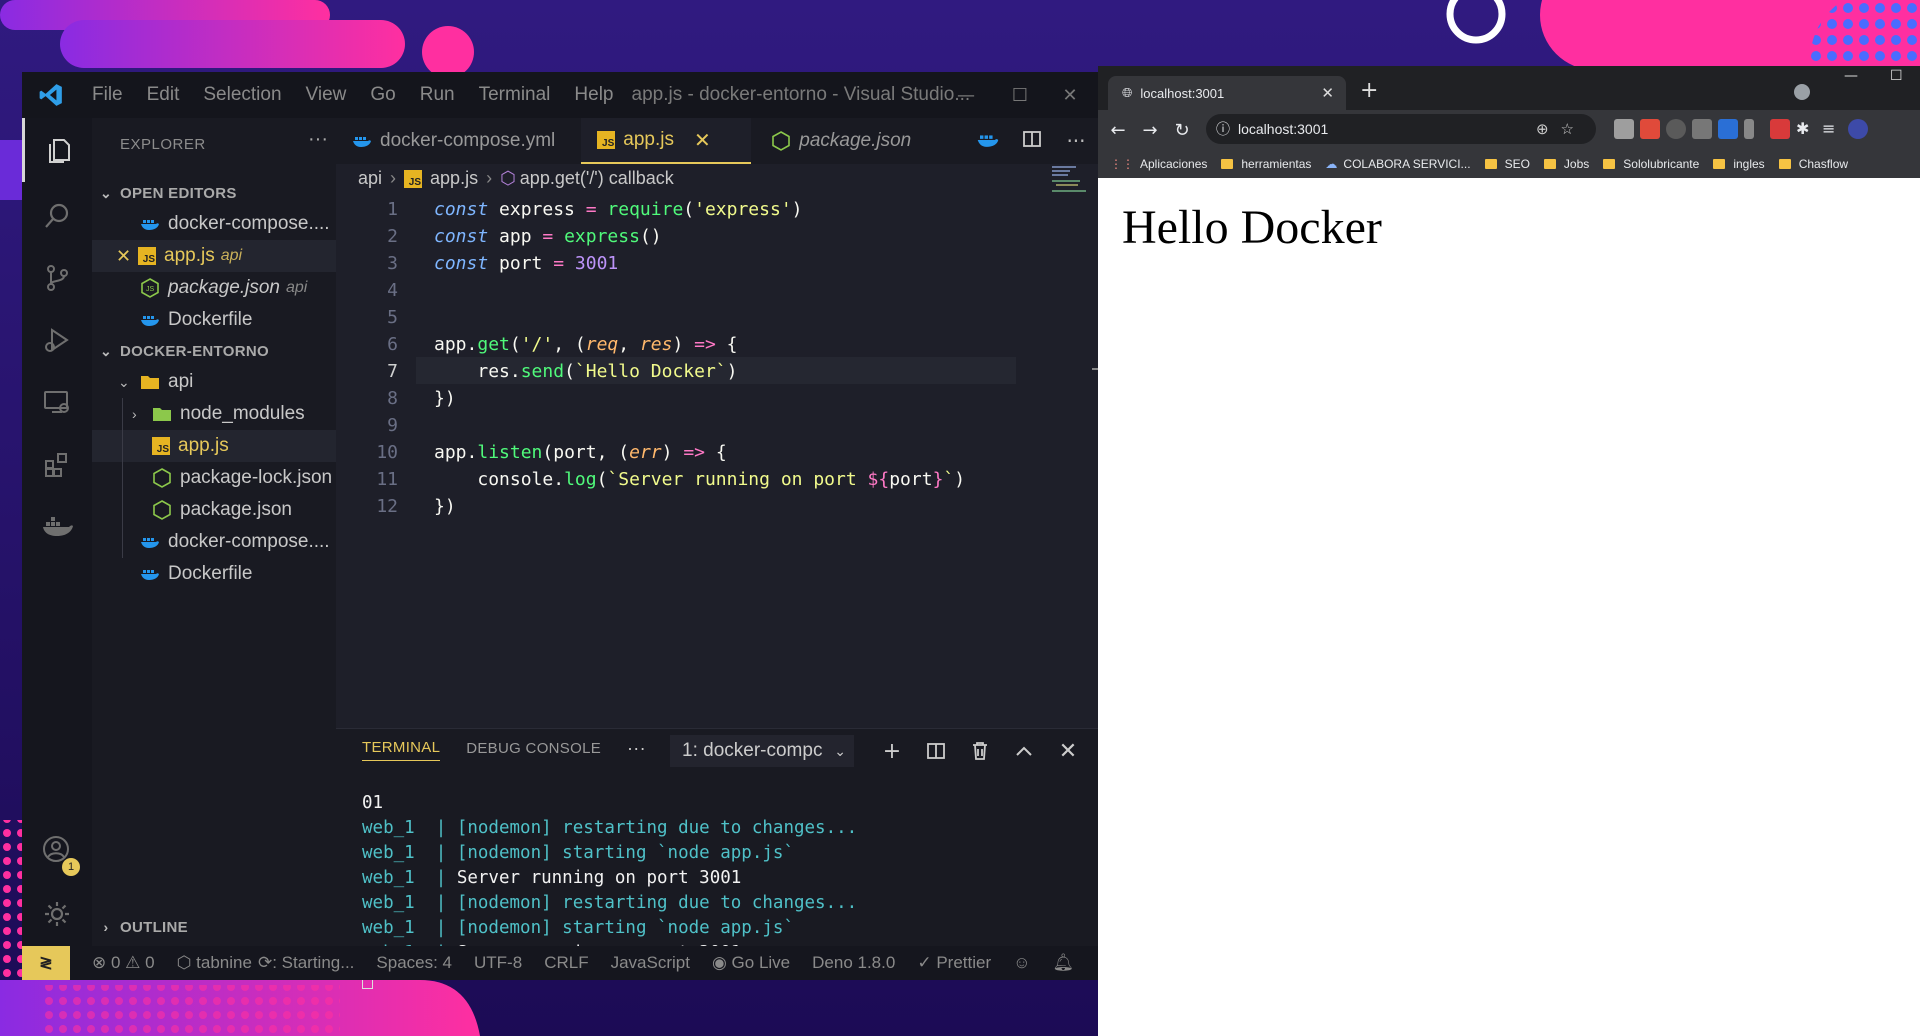  Describe the element at coordinates (980, 751) in the screenshot. I see `kill-terminal-icon` at that location.